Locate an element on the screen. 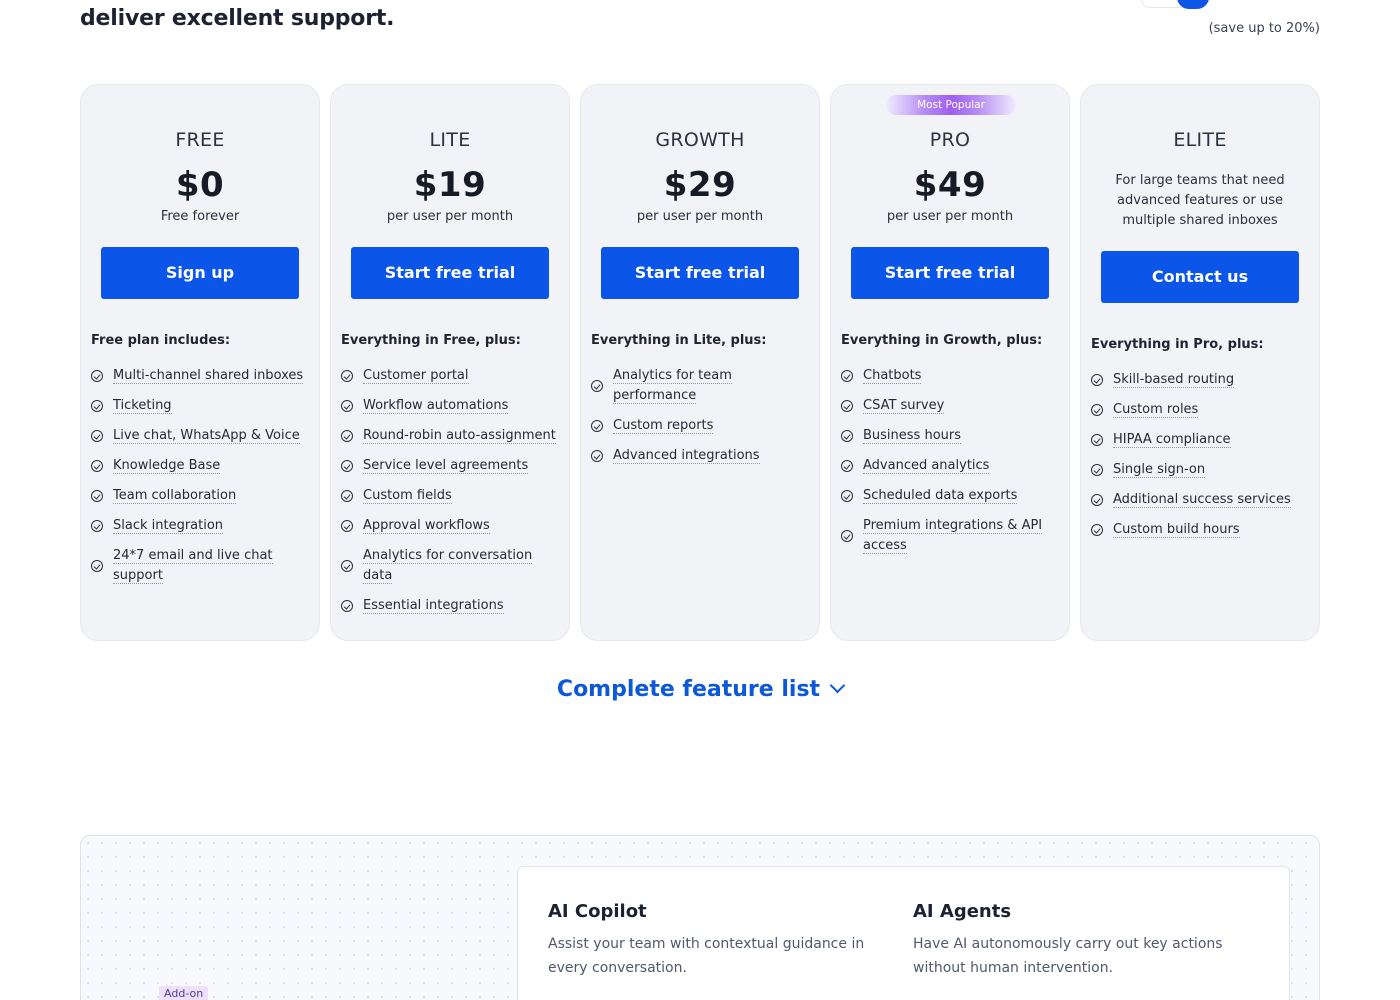 The height and width of the screenshot is (1000, 1400). plan-price: $49 is located at coordinates (950, 185).